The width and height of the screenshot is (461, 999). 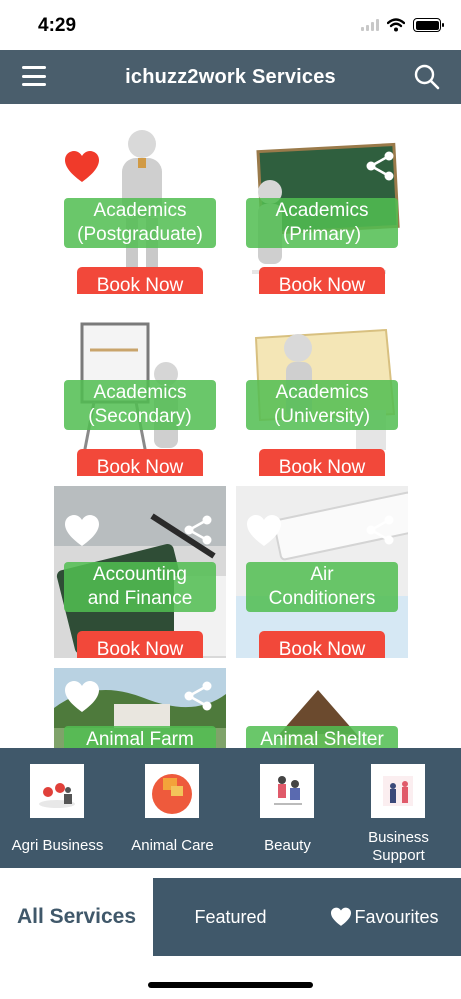 What do you see at coordinates (287, 791) in the screenshot?
I see `beauty-icon` at bounding box center [287, 791].